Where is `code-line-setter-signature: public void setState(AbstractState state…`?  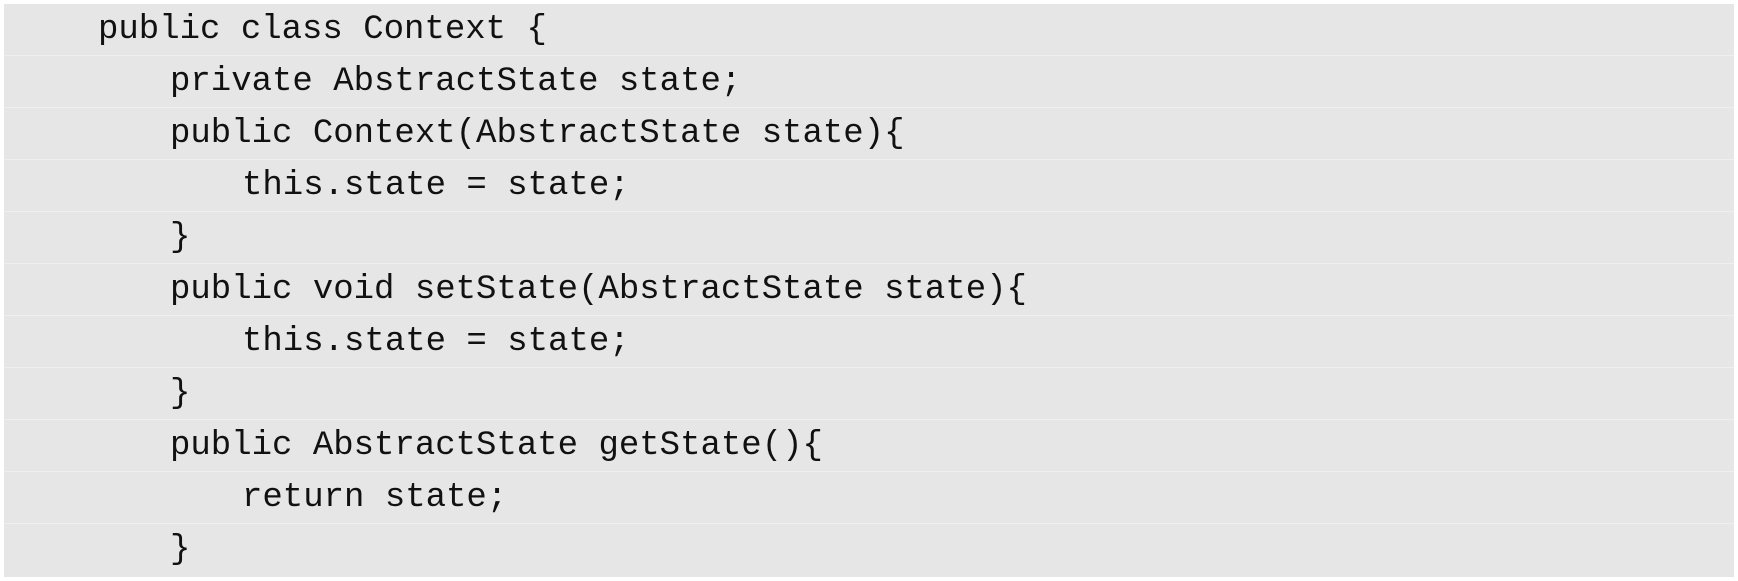
code-line-setter-signature: public void setState(AbstractState state… is located at coordinates (869, 290).